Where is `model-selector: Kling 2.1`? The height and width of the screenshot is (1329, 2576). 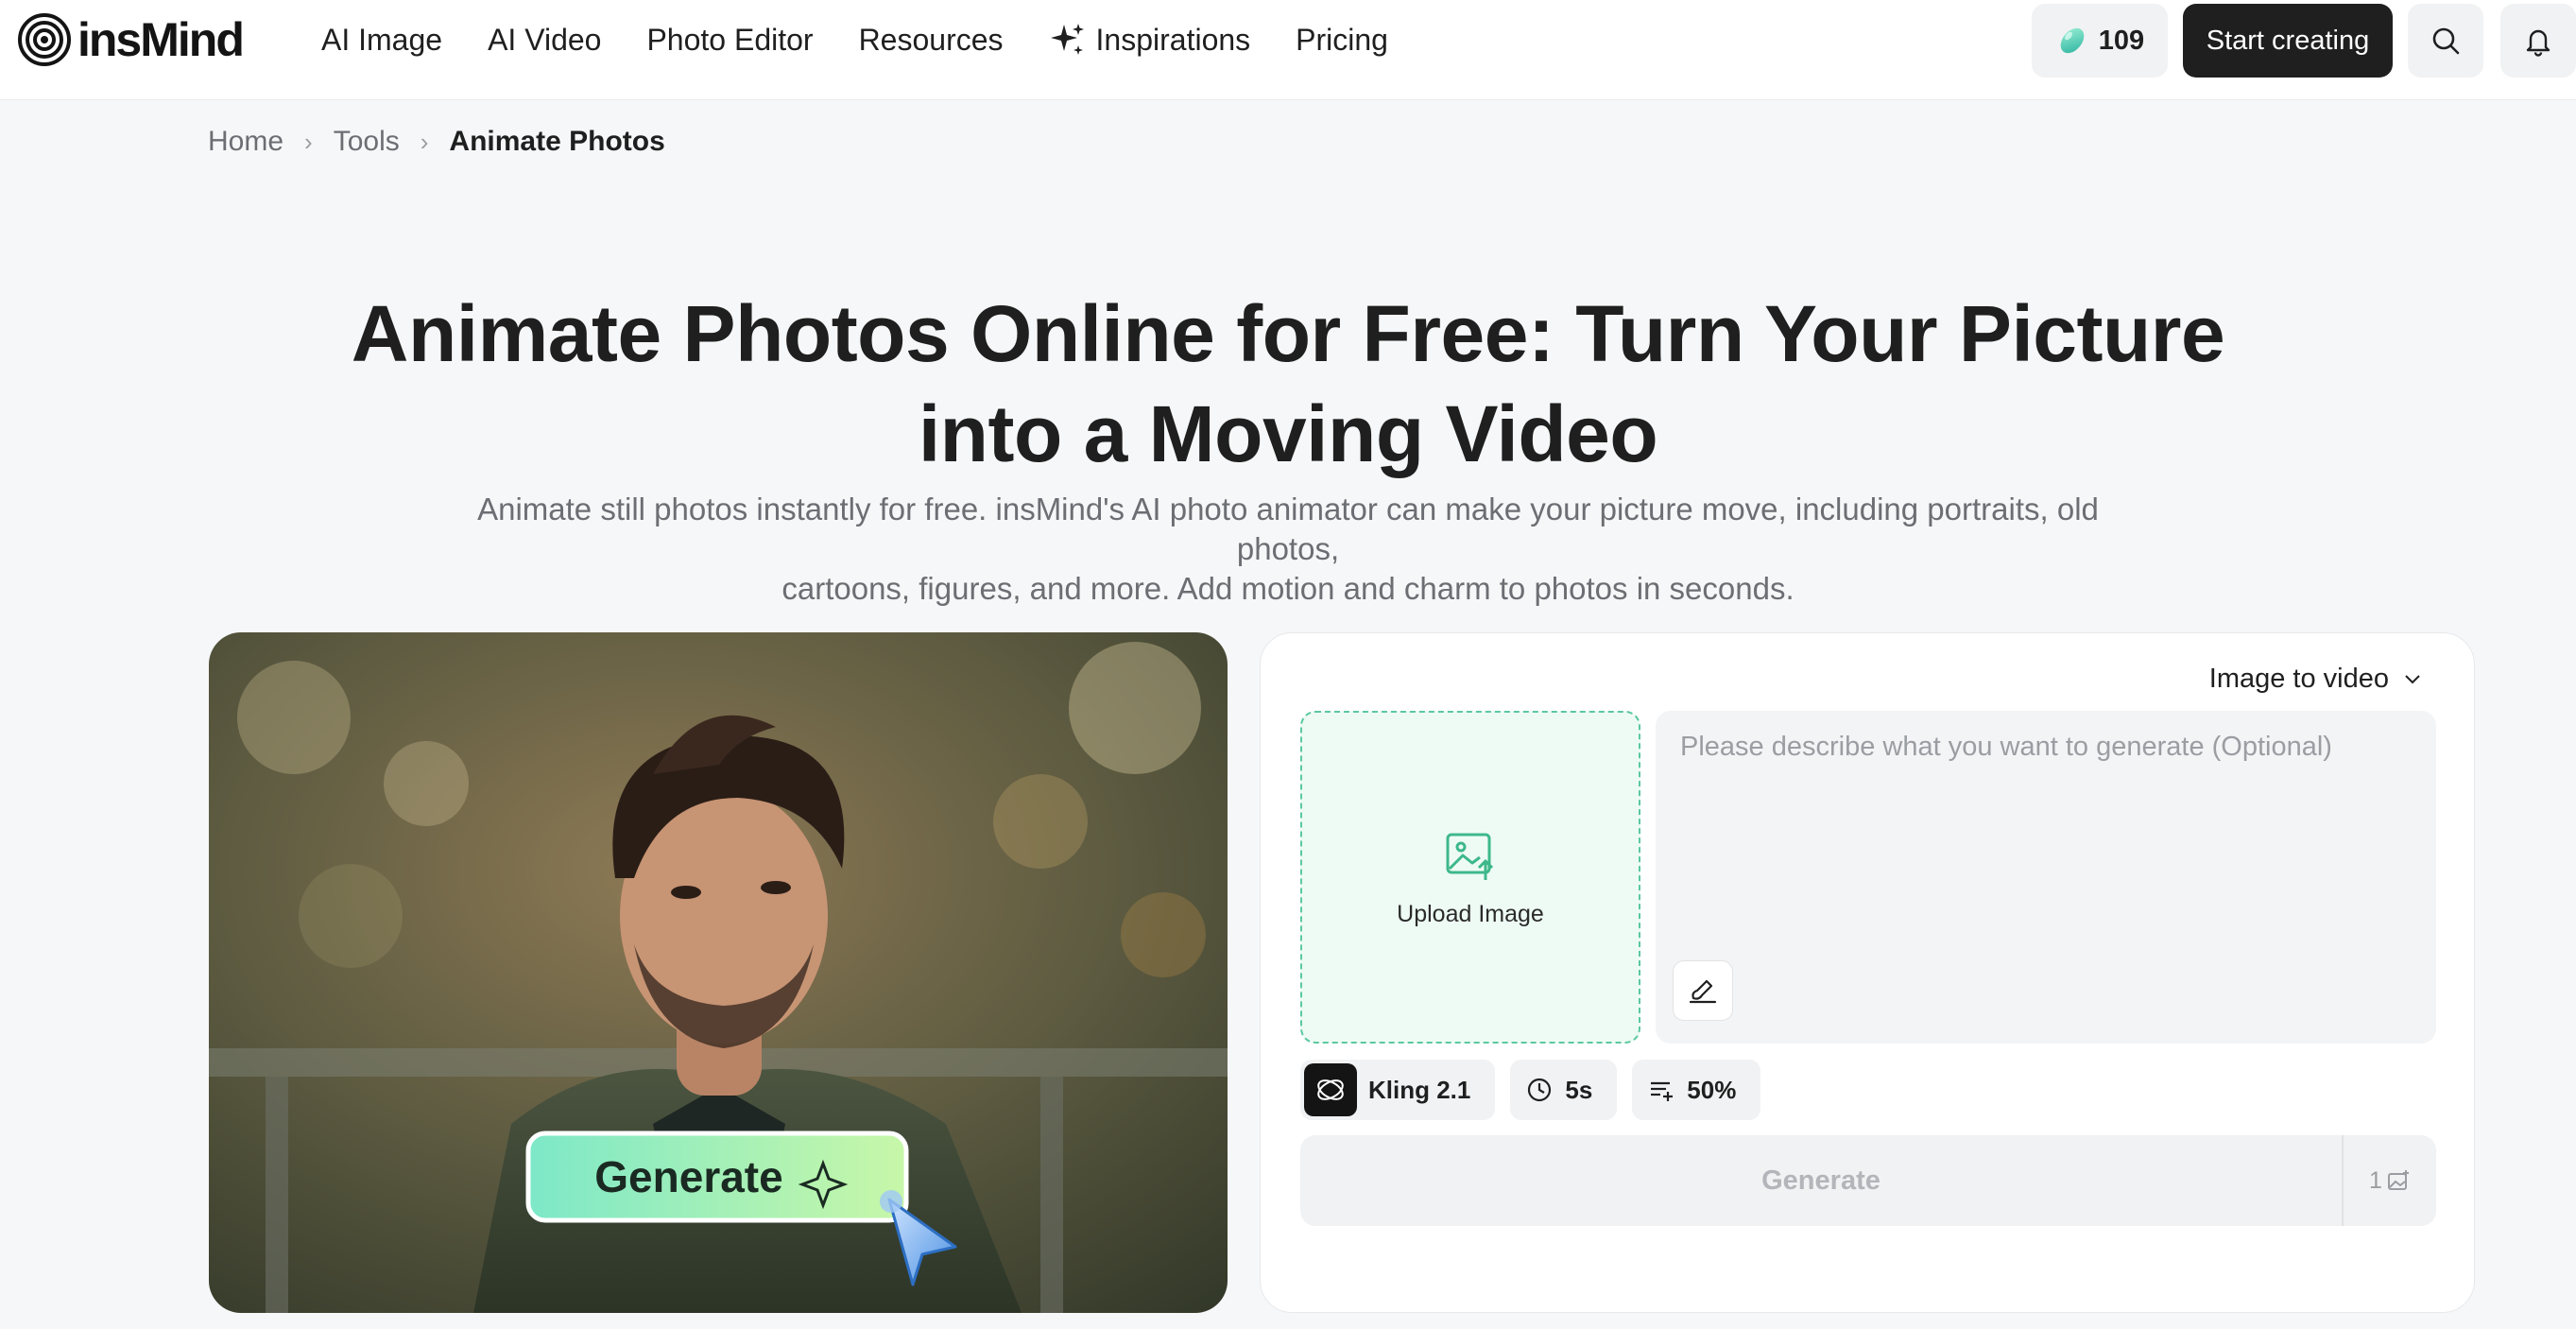
model-selector: Kling 2.1 is located at coordinates (1398, 1090).